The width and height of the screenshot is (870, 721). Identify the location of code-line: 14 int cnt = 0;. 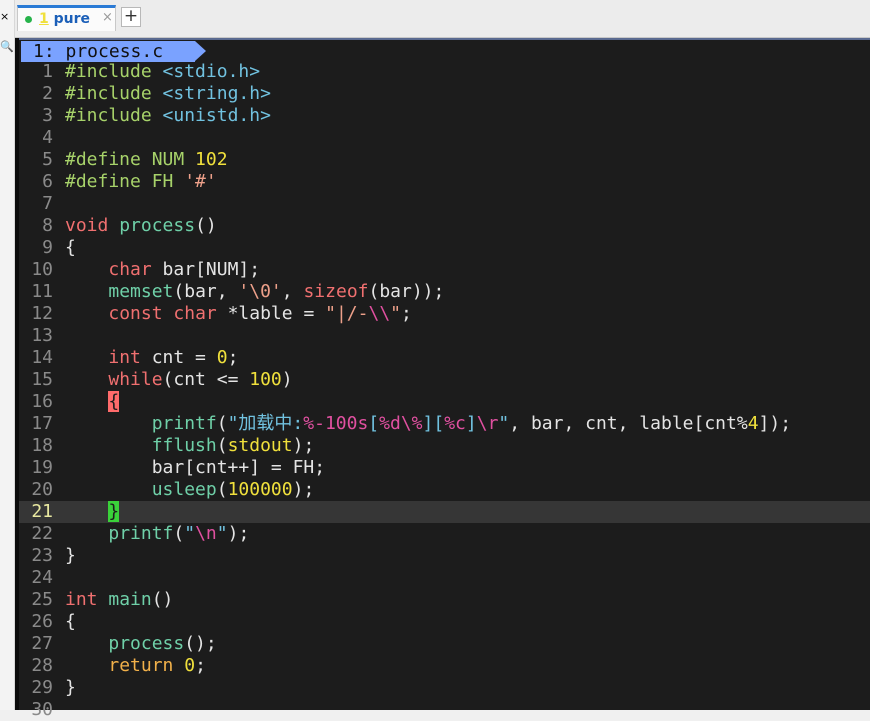
(444, 358).